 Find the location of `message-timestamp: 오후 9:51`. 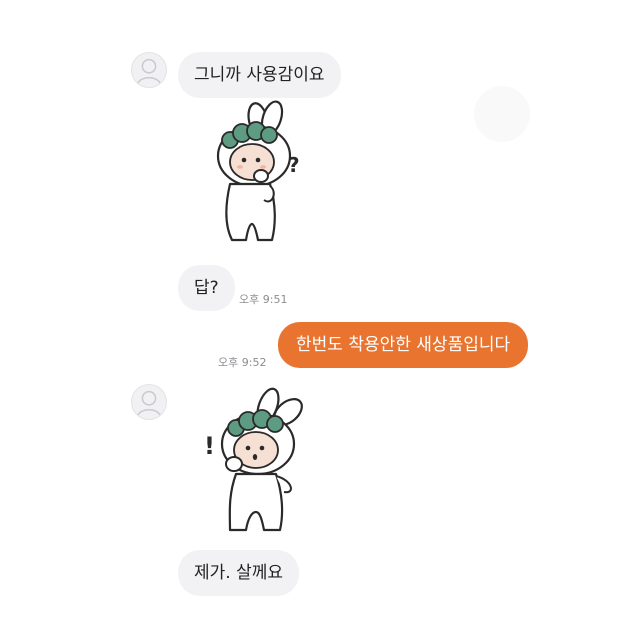

message-timestamp: 오후 9:51 is located at coordinates (263, 299).